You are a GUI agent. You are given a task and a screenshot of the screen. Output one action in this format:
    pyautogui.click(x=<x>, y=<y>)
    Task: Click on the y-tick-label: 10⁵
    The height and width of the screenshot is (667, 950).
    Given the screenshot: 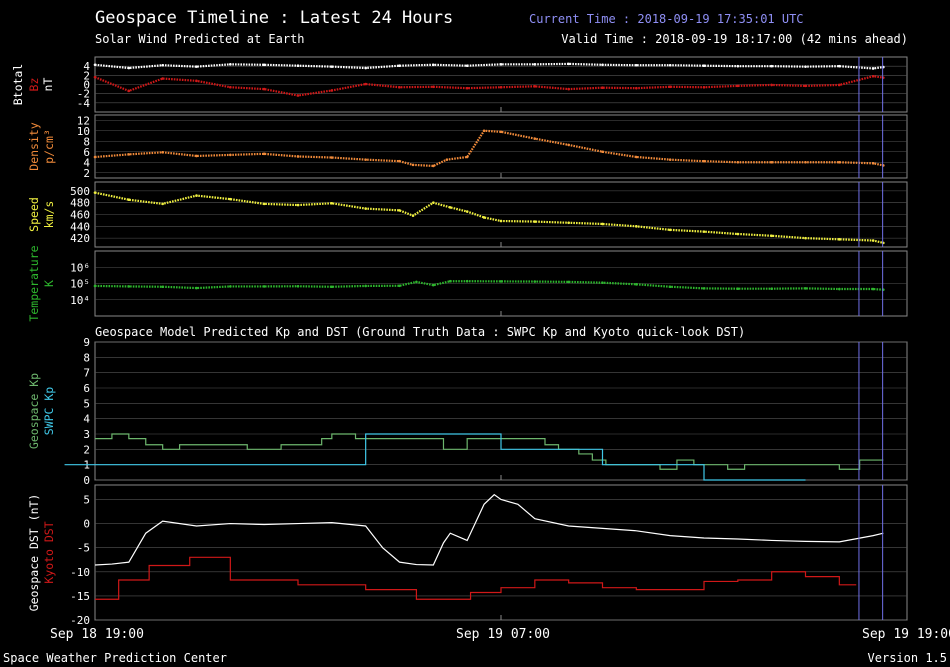 What is the action you would take?
    pyautogui.click(x=80, y=284)
    